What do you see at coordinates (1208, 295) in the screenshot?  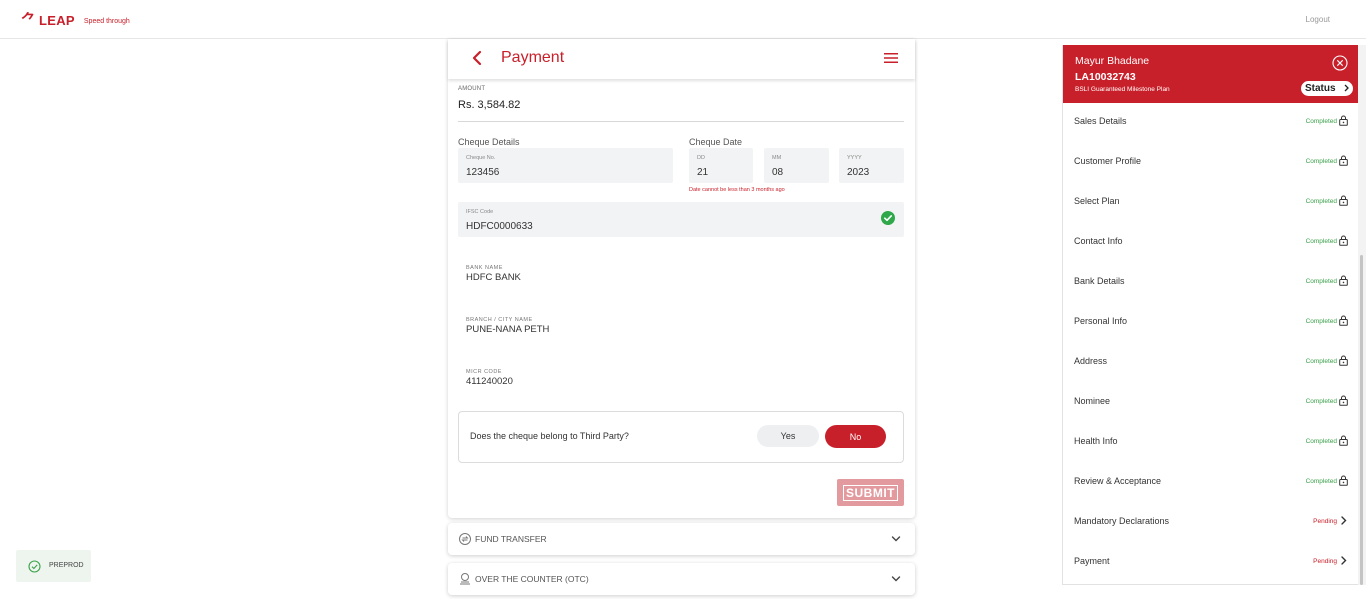 I see `step-item: Bank Details Completed` at bounding box center [1208, 295].